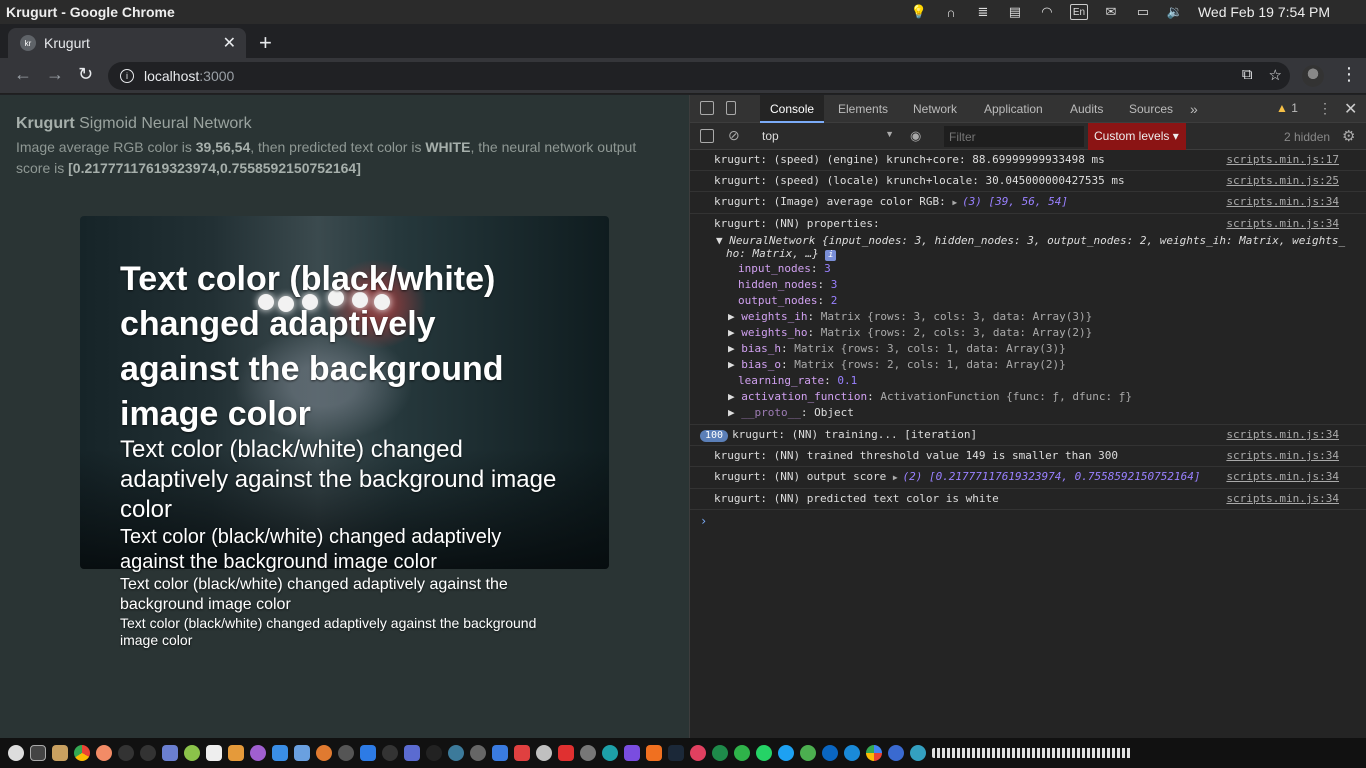 The width and height of the screenshot is (1366, 768). Describe the element at coordinates (1086, 109) in the screenshot. I see `tab-audits: Audits` at that location.